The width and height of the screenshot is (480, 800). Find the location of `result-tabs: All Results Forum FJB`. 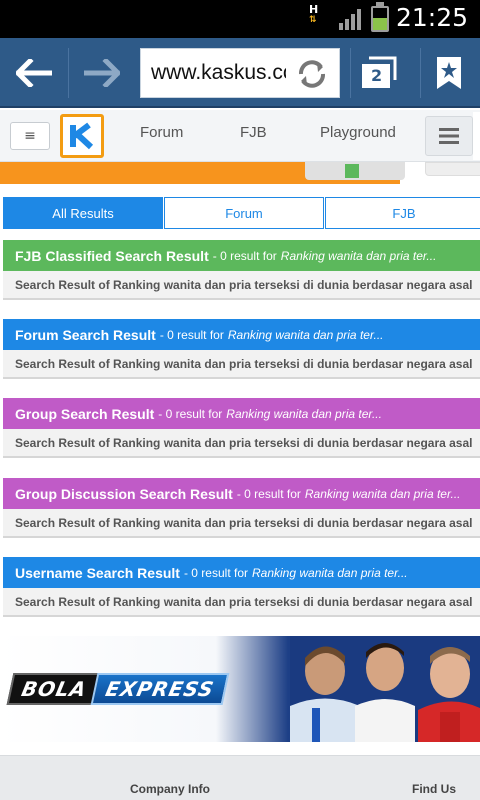

result-tabs: All Results Forum FJB is located at coordinates (241, 213).